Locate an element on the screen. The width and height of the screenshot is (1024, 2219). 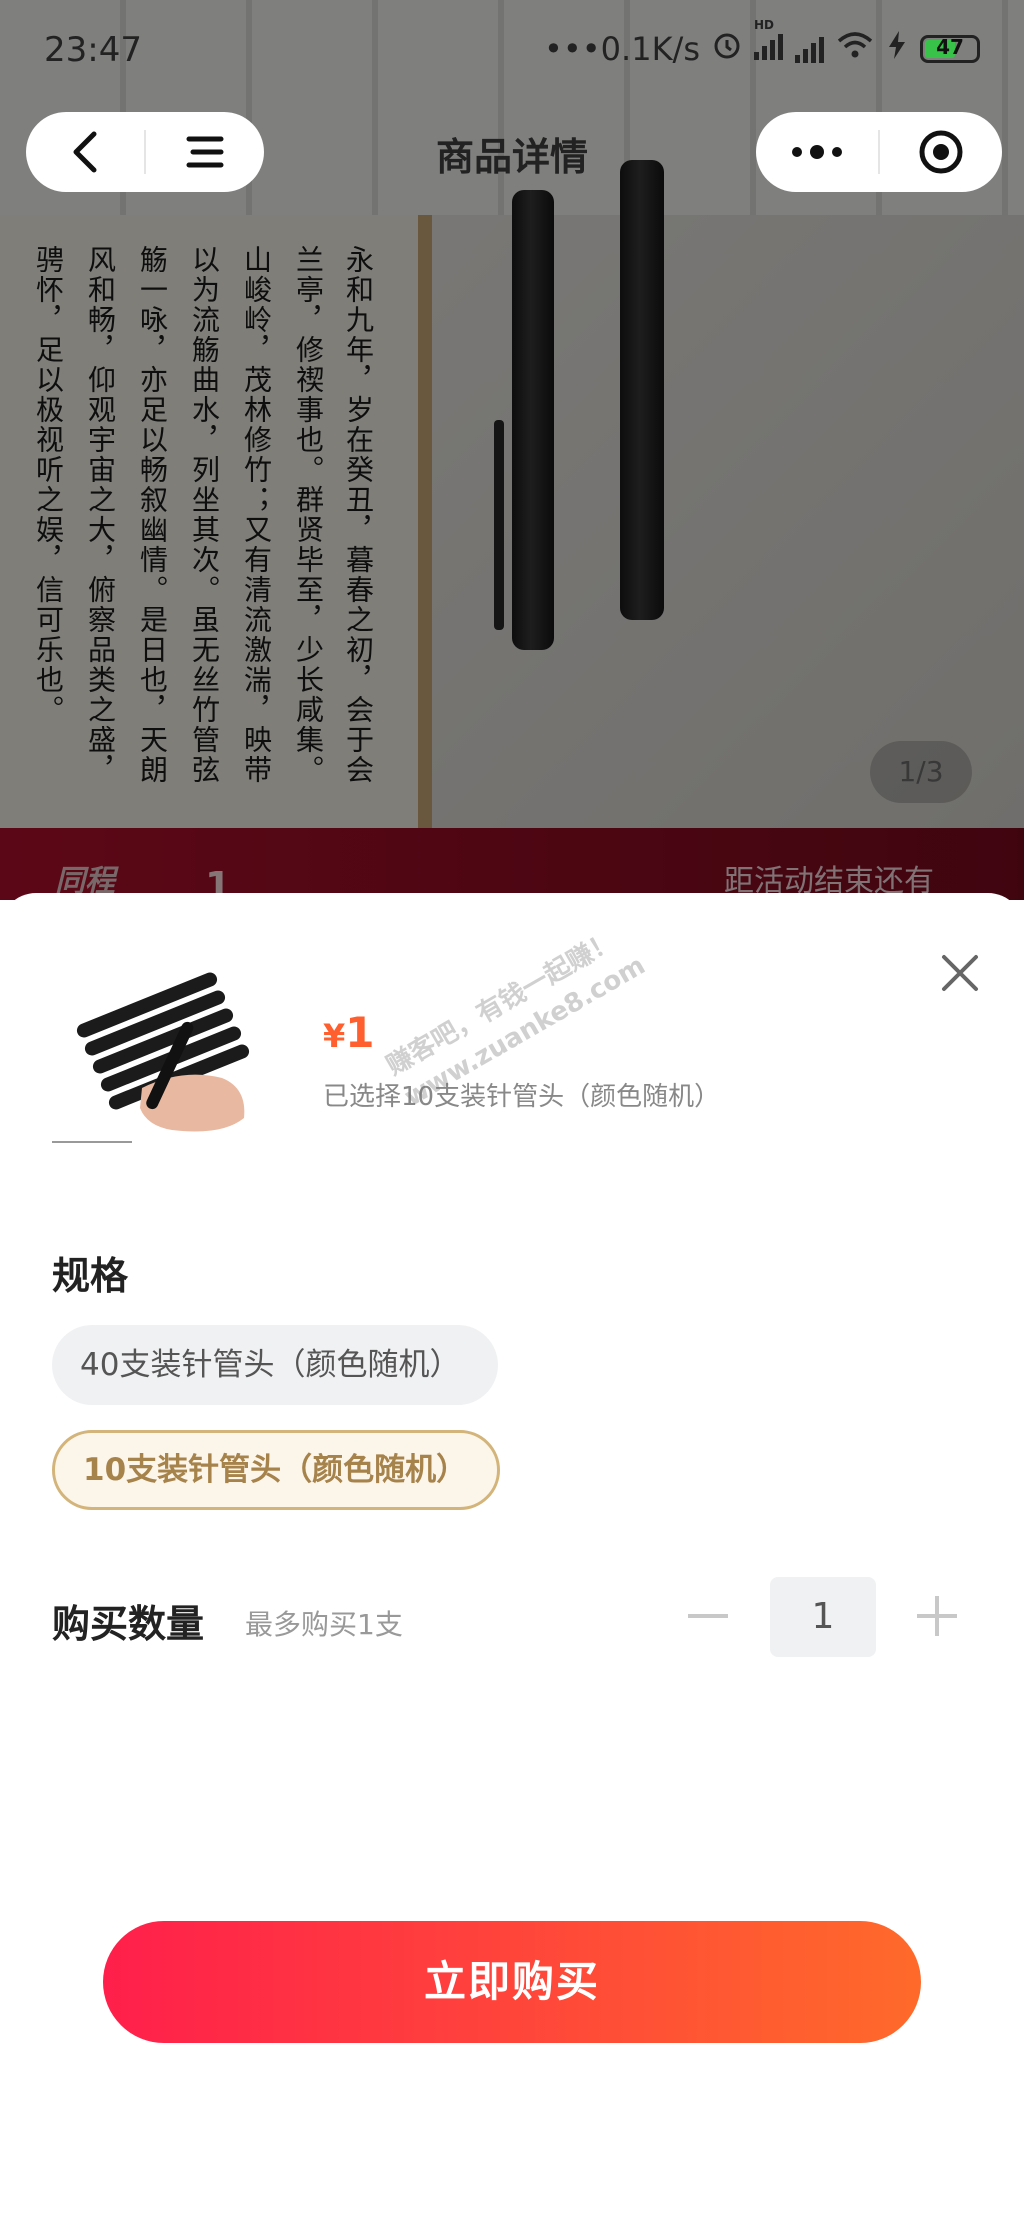
minus-icon is located at coordinates (708, 1616).